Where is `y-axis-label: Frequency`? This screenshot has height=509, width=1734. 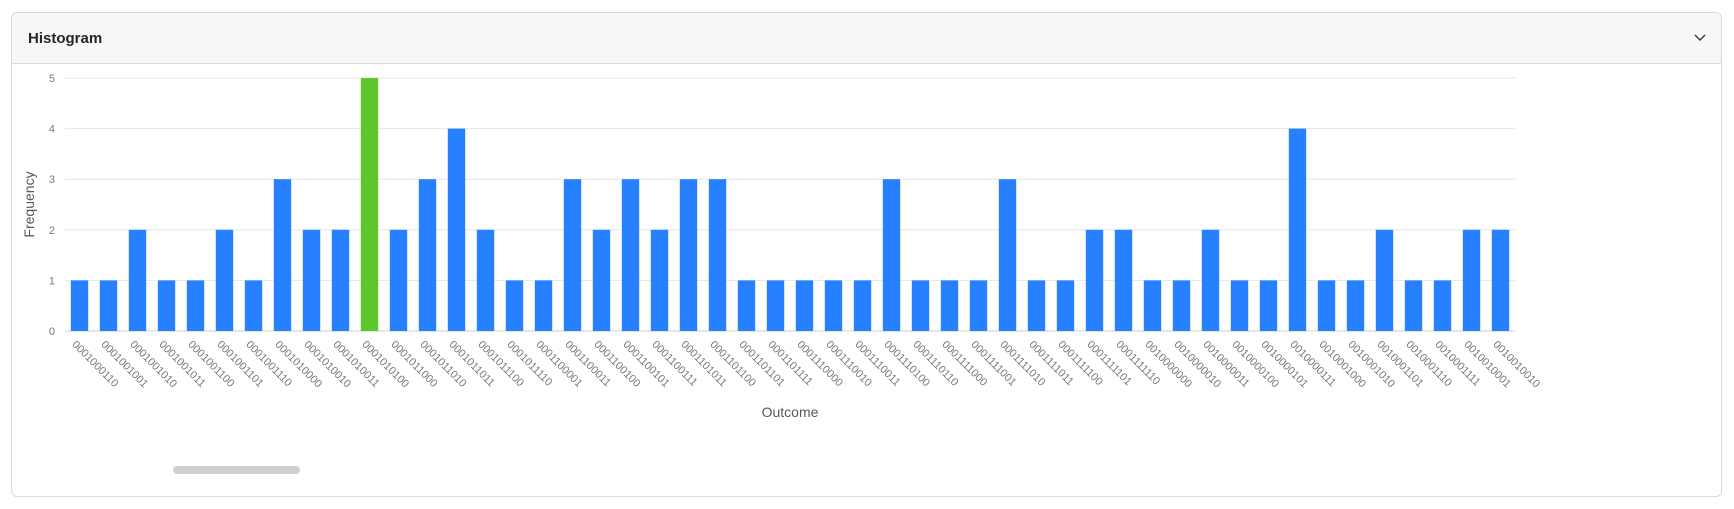
y-axis-label: Frequency is located at coordinates (29, 204).